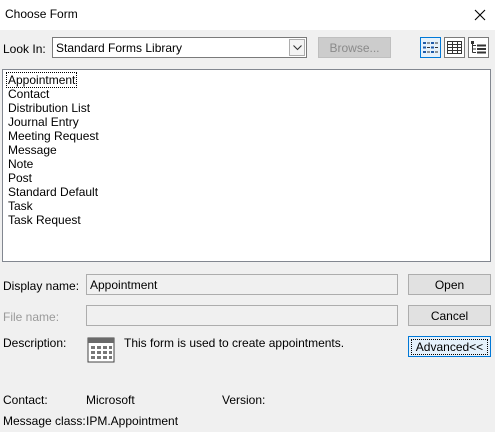 This screenshot has width=495, height=432. Describe the element at coordinates (31, 317) in the screenshot. I see `file-name-label: File name:` at that location.